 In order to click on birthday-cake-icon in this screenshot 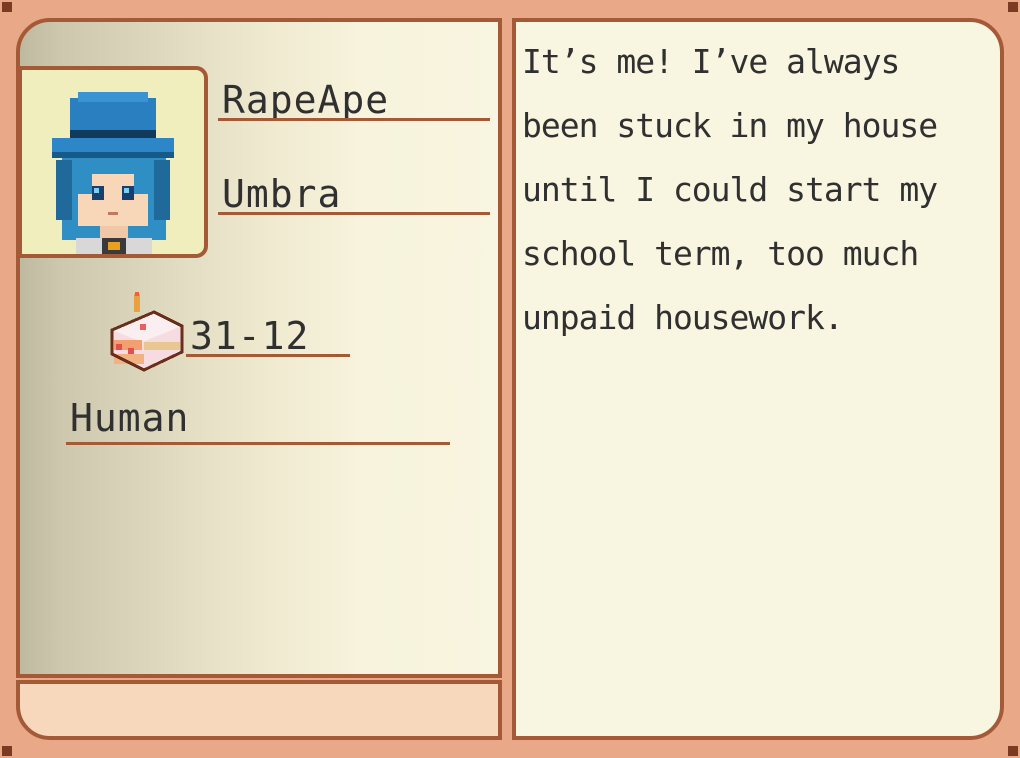, I will do `click(147, 332)`.